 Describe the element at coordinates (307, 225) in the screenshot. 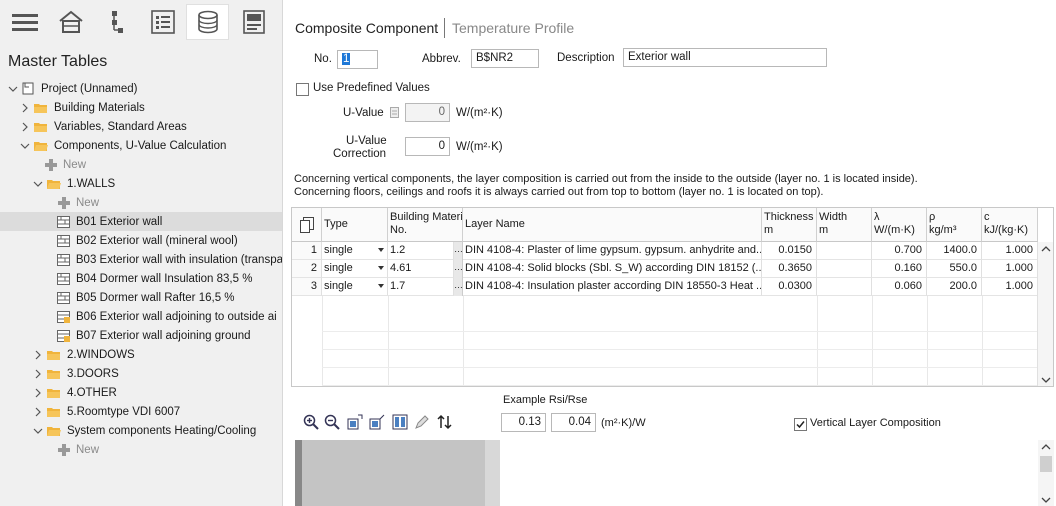

I see `copy-icon` at that location.